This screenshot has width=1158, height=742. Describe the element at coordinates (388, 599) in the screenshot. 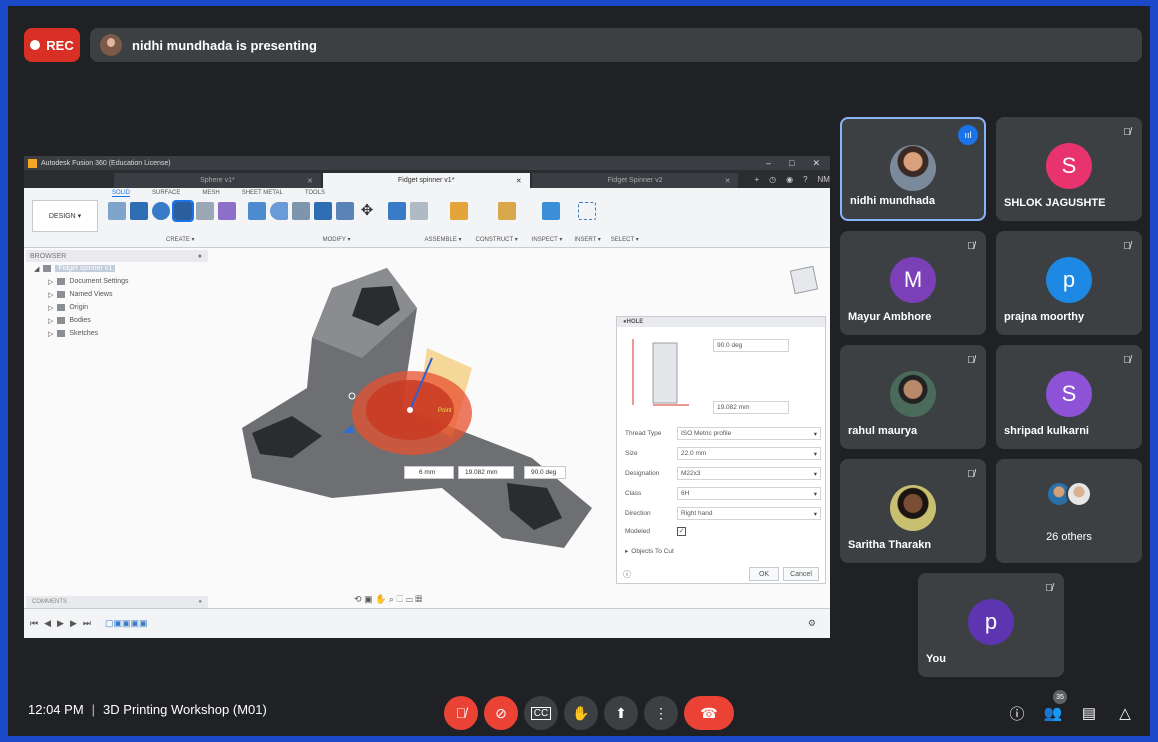

I see `navigation-toolbar: ⟲ ▣ ✋ ⌕ ⬚ ▭ ▦` at that location.